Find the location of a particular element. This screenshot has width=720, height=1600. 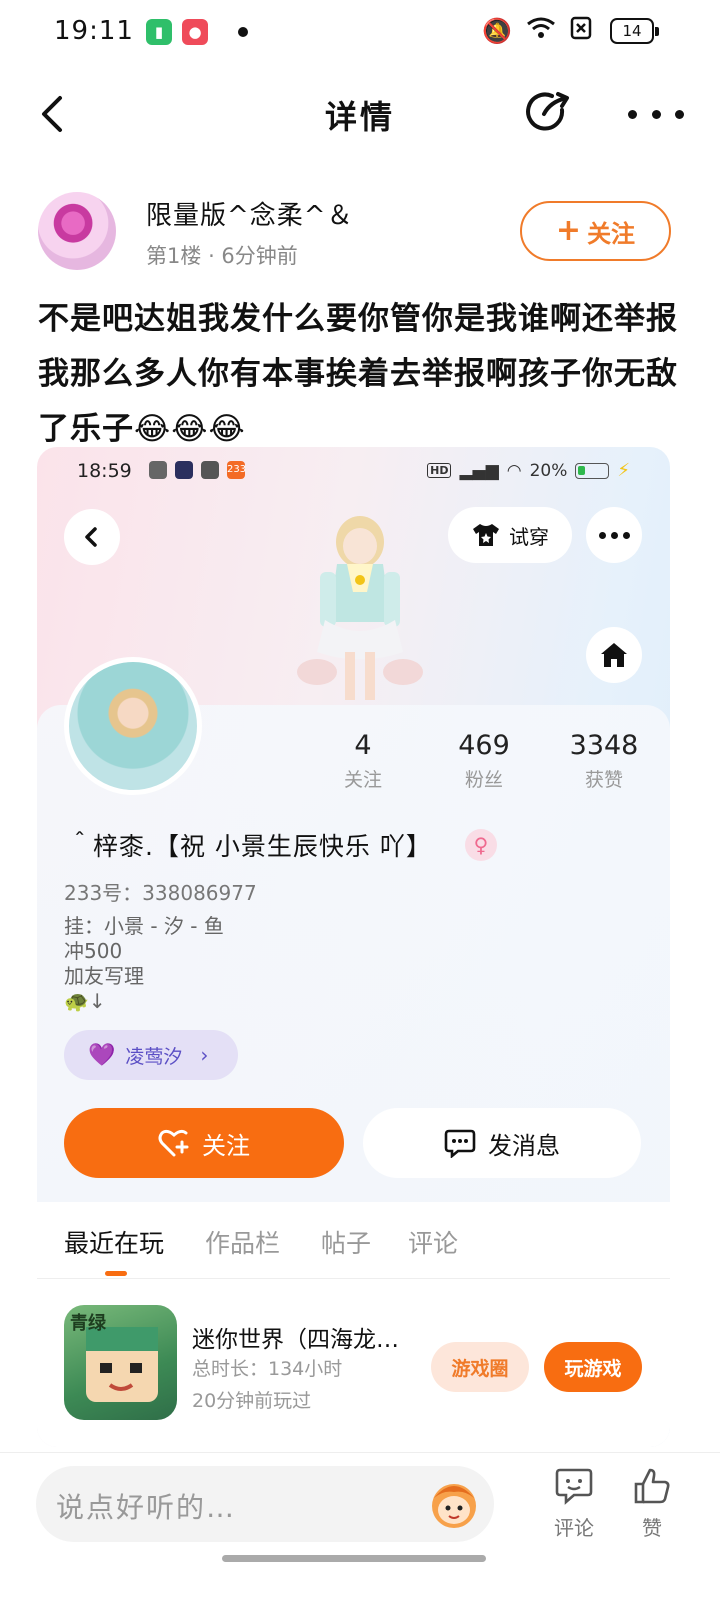

post-time: 6分钟前 is located at coordinates (259, 256).